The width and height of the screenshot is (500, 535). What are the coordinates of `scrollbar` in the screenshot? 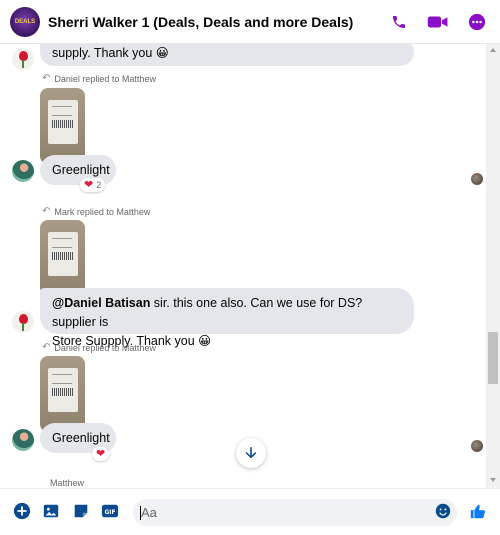 It's located at (493, 266).